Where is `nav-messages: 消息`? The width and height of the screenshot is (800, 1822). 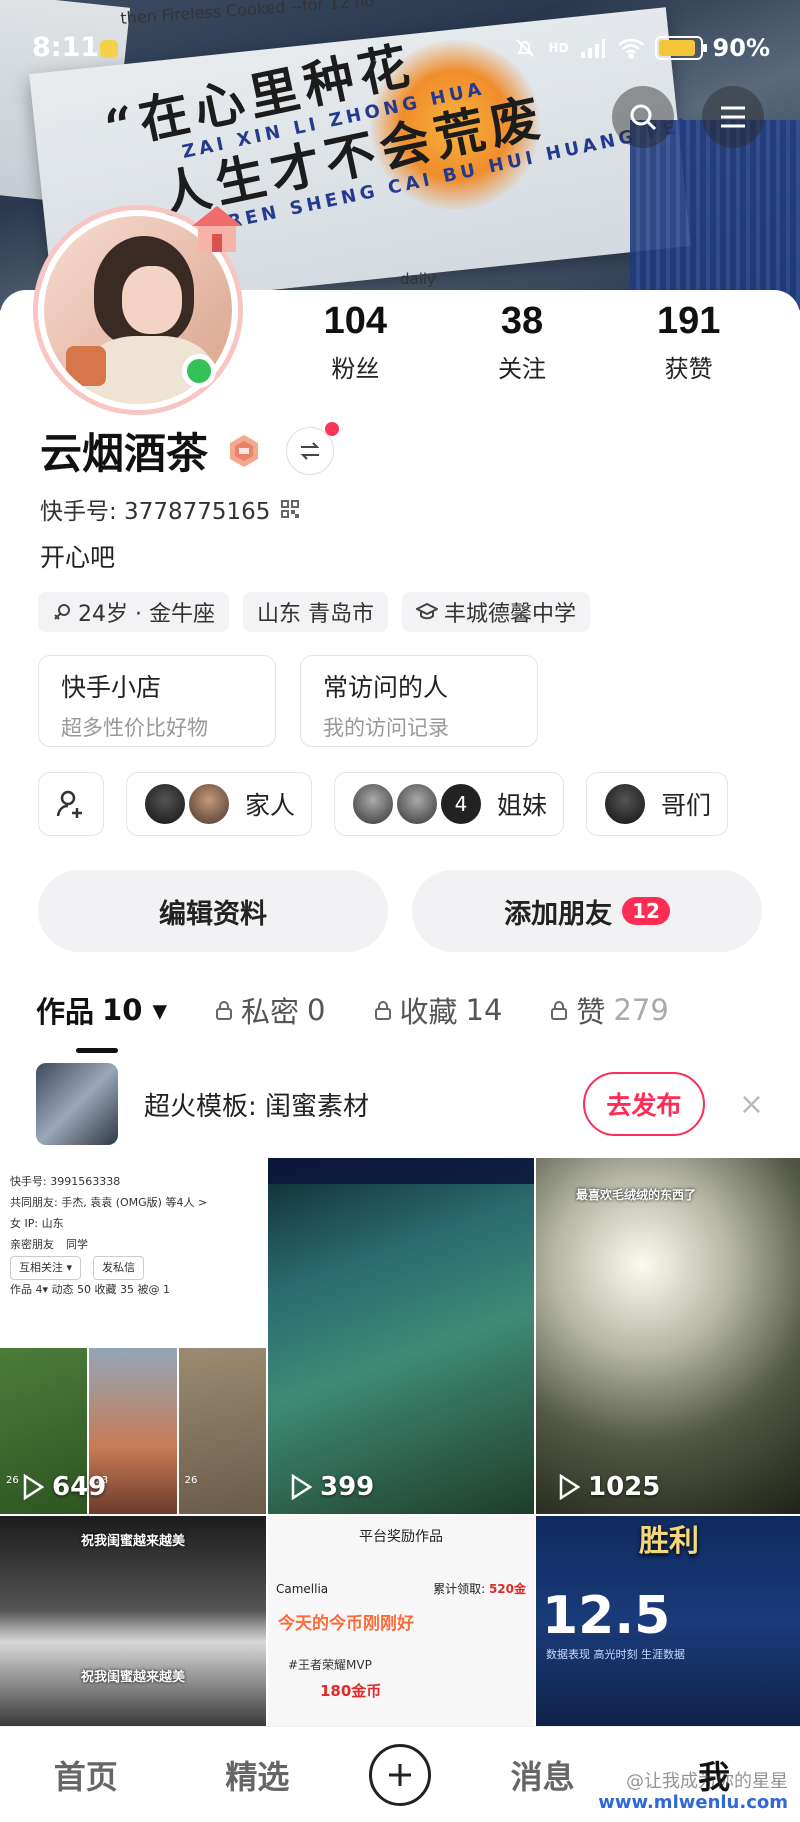
nav-messages: 消息 is located at coordinates (543, 1775).